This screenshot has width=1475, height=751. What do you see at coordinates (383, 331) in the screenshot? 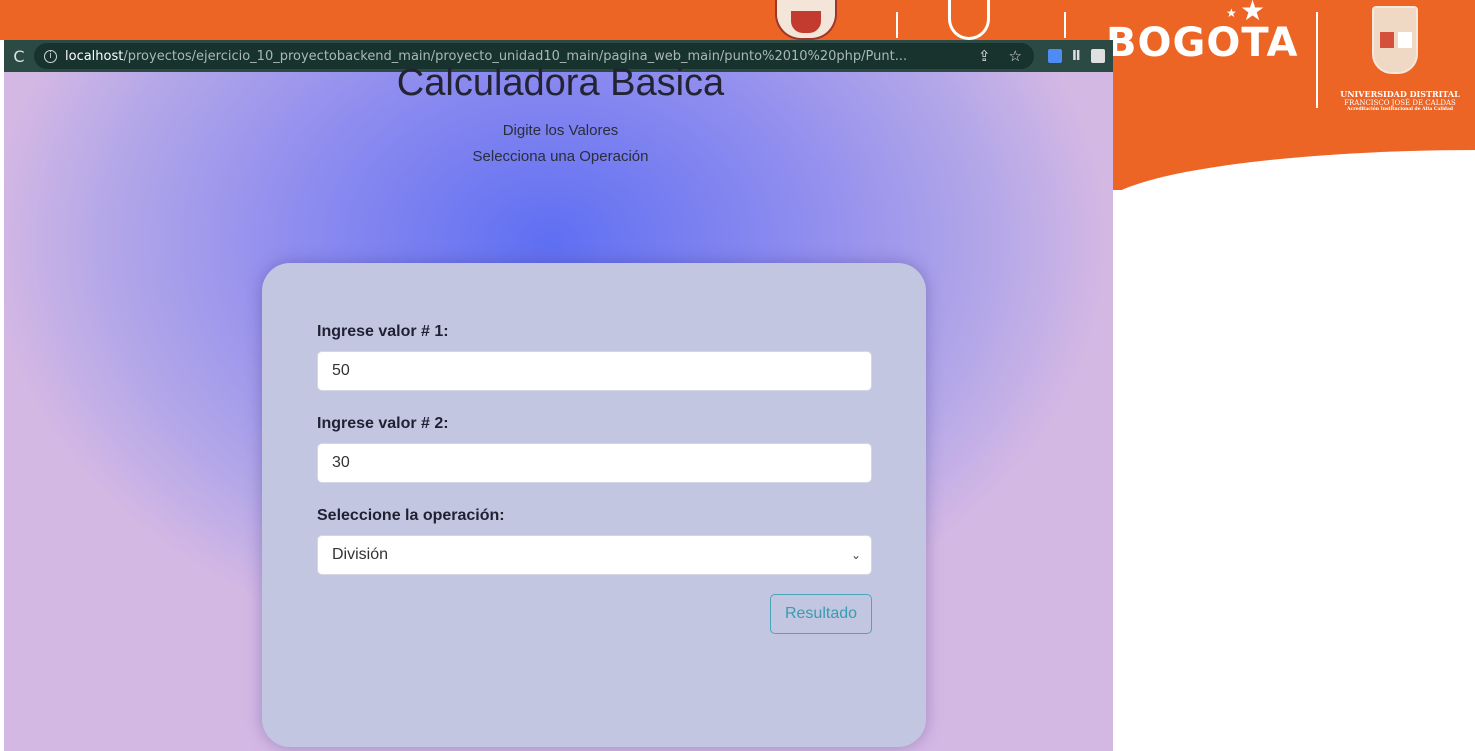
I see `value1-label: Ingrese valor # 1:` at bounding box center [383, 331].